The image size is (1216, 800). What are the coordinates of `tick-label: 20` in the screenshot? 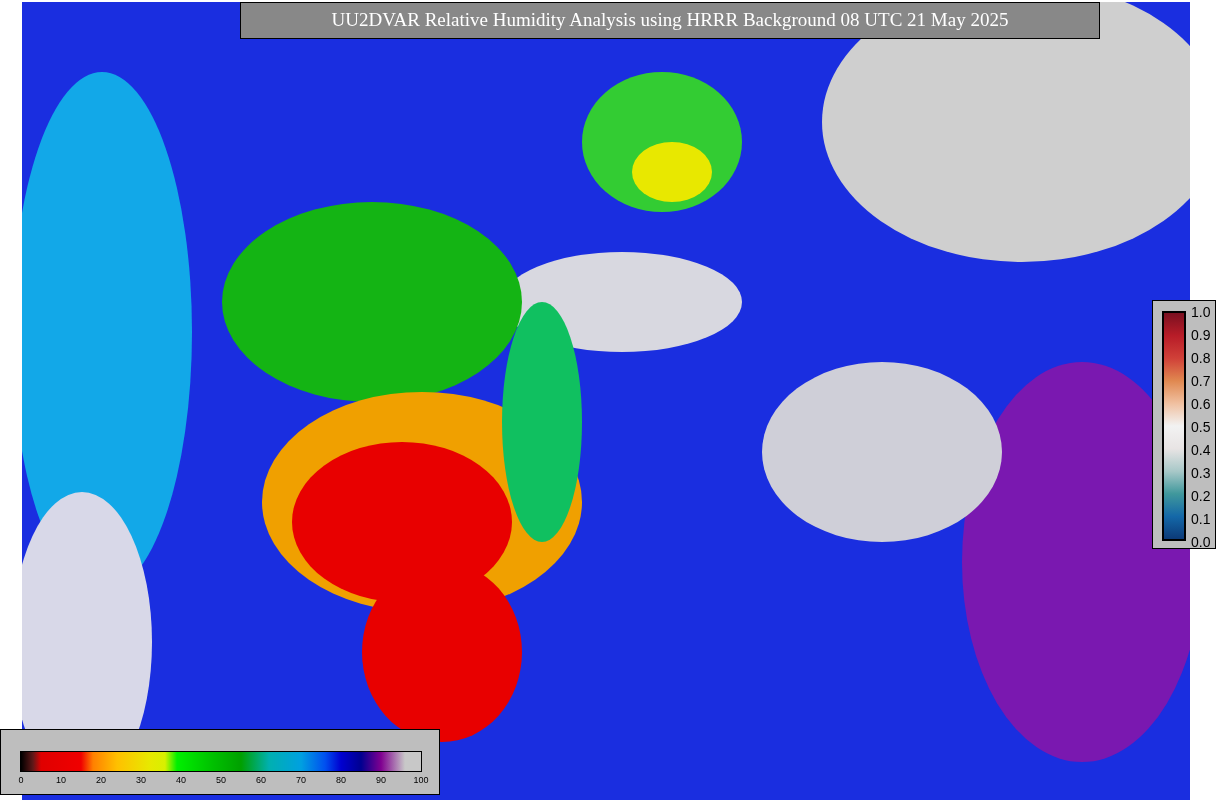 It's located at (101, 780).